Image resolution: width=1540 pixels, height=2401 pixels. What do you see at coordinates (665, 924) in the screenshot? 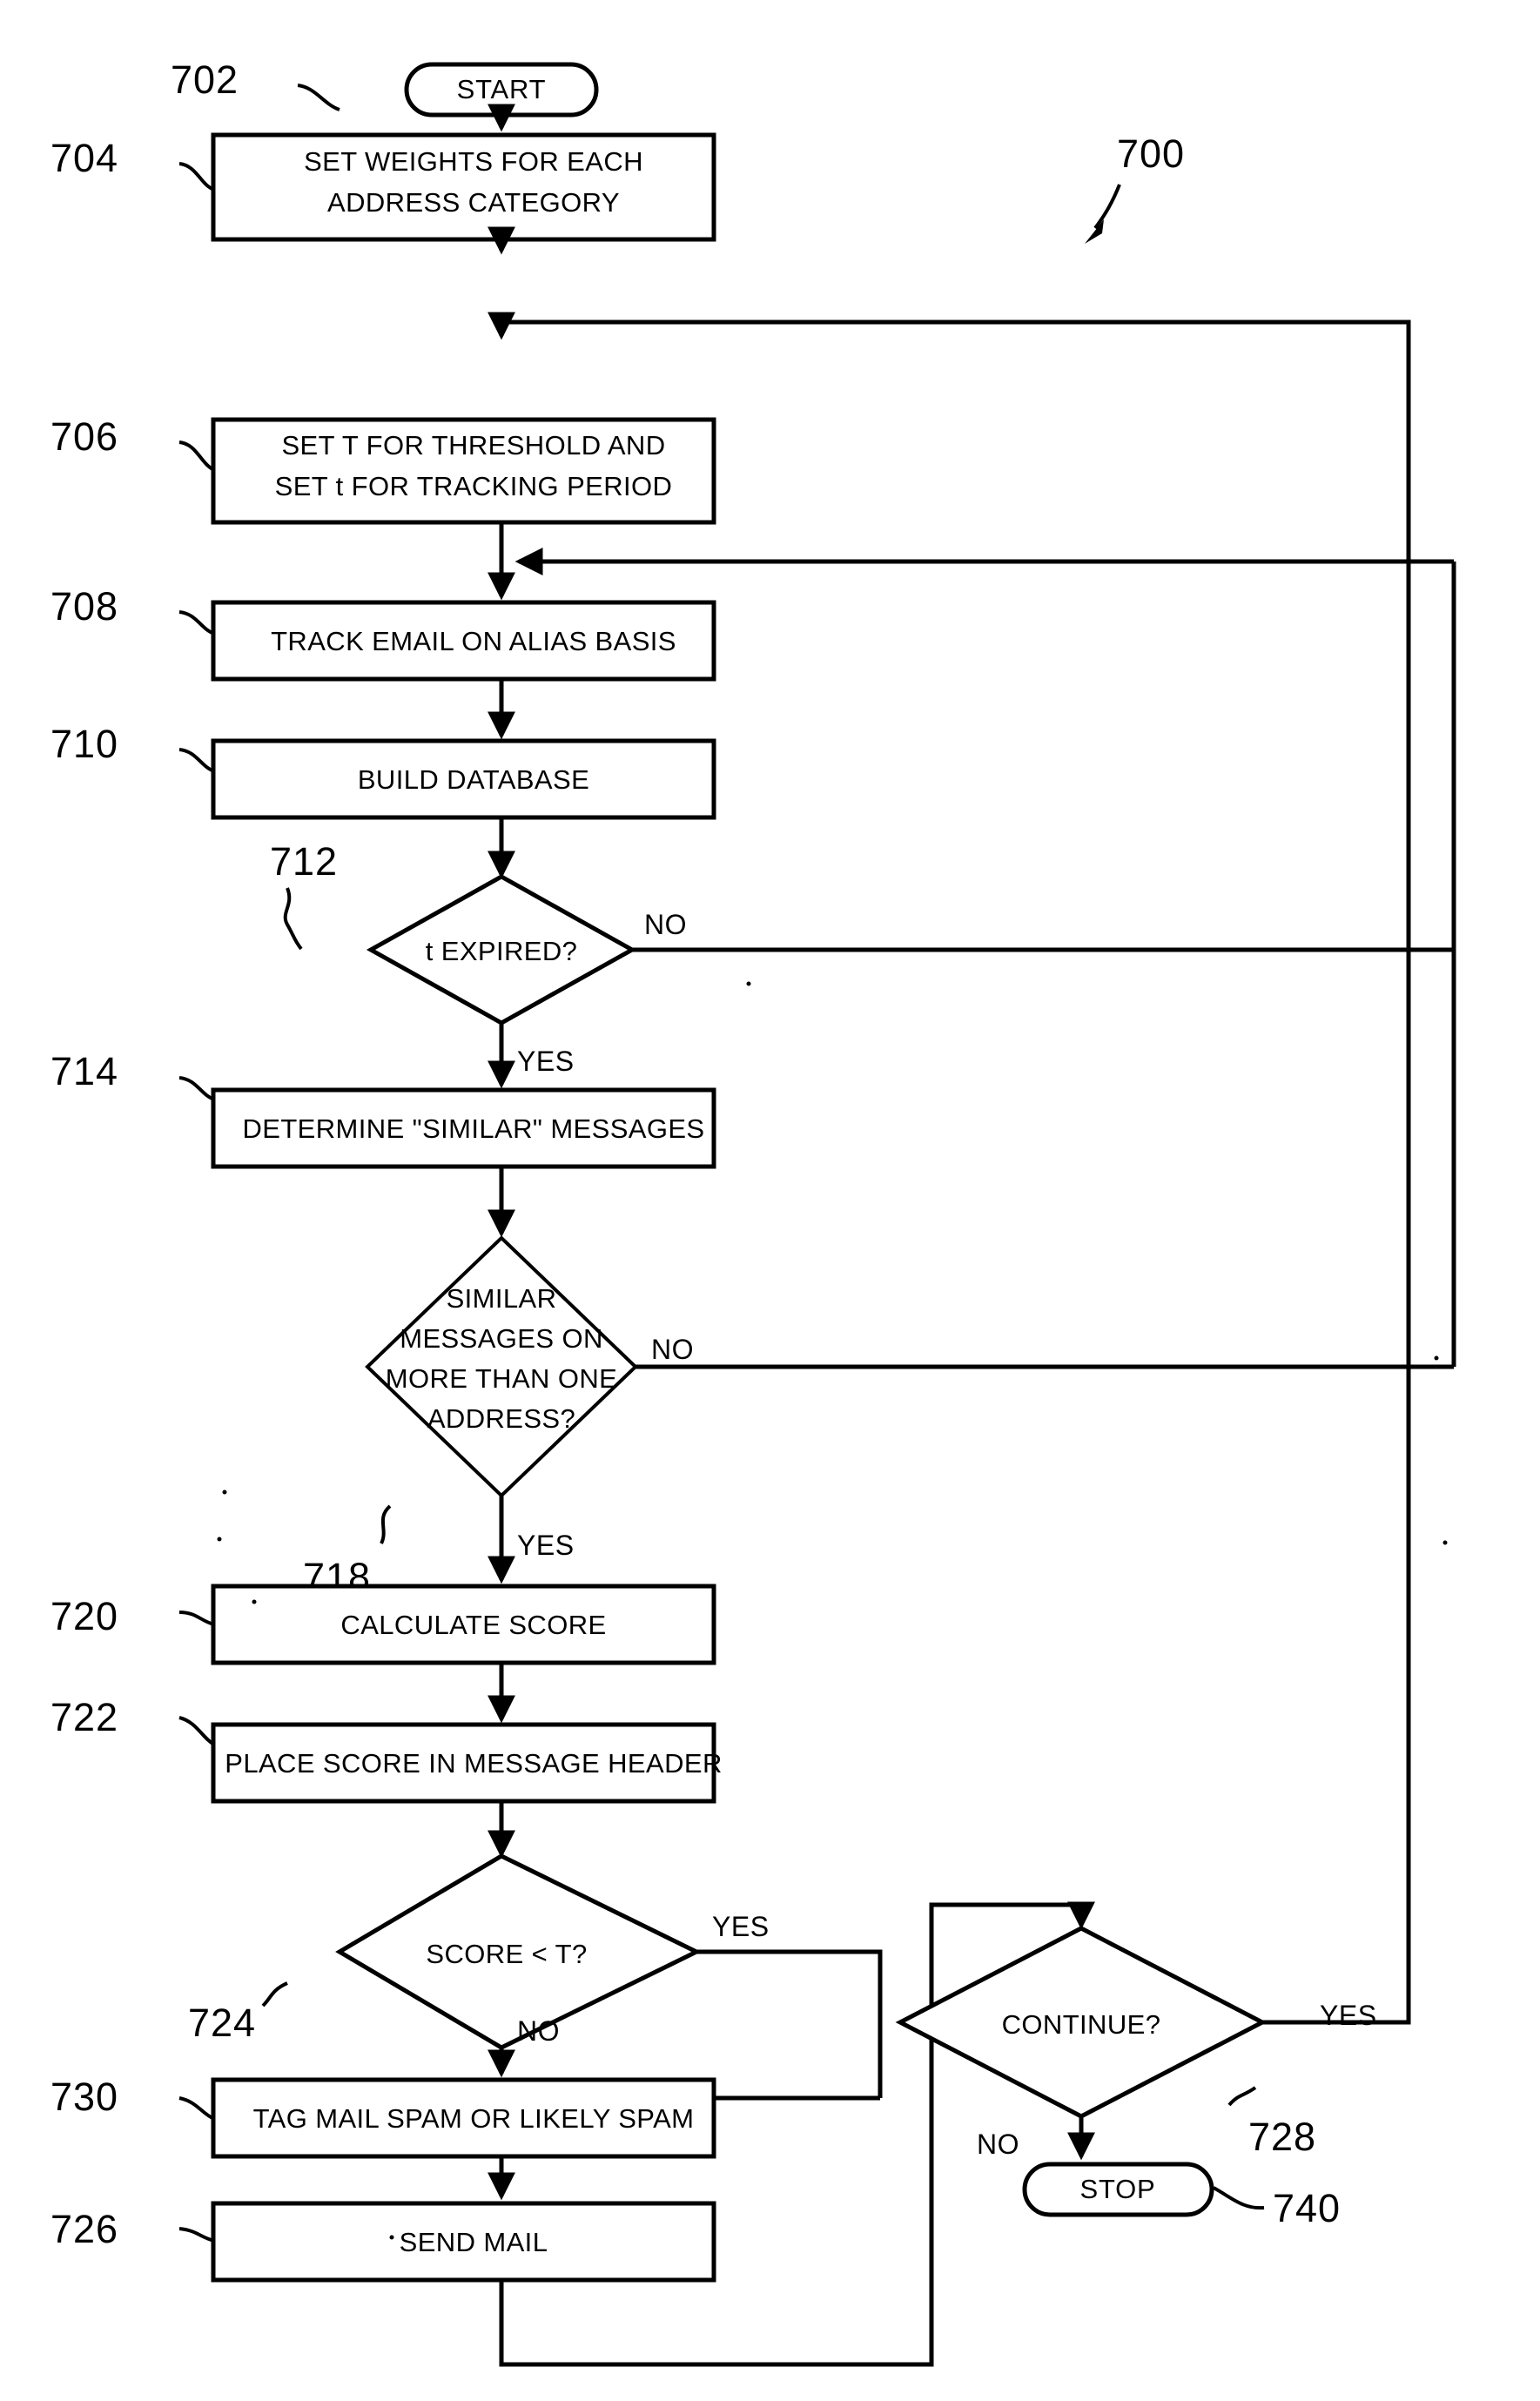
I see `decision-712-no-label: NO` at bounding box center [665, 924].